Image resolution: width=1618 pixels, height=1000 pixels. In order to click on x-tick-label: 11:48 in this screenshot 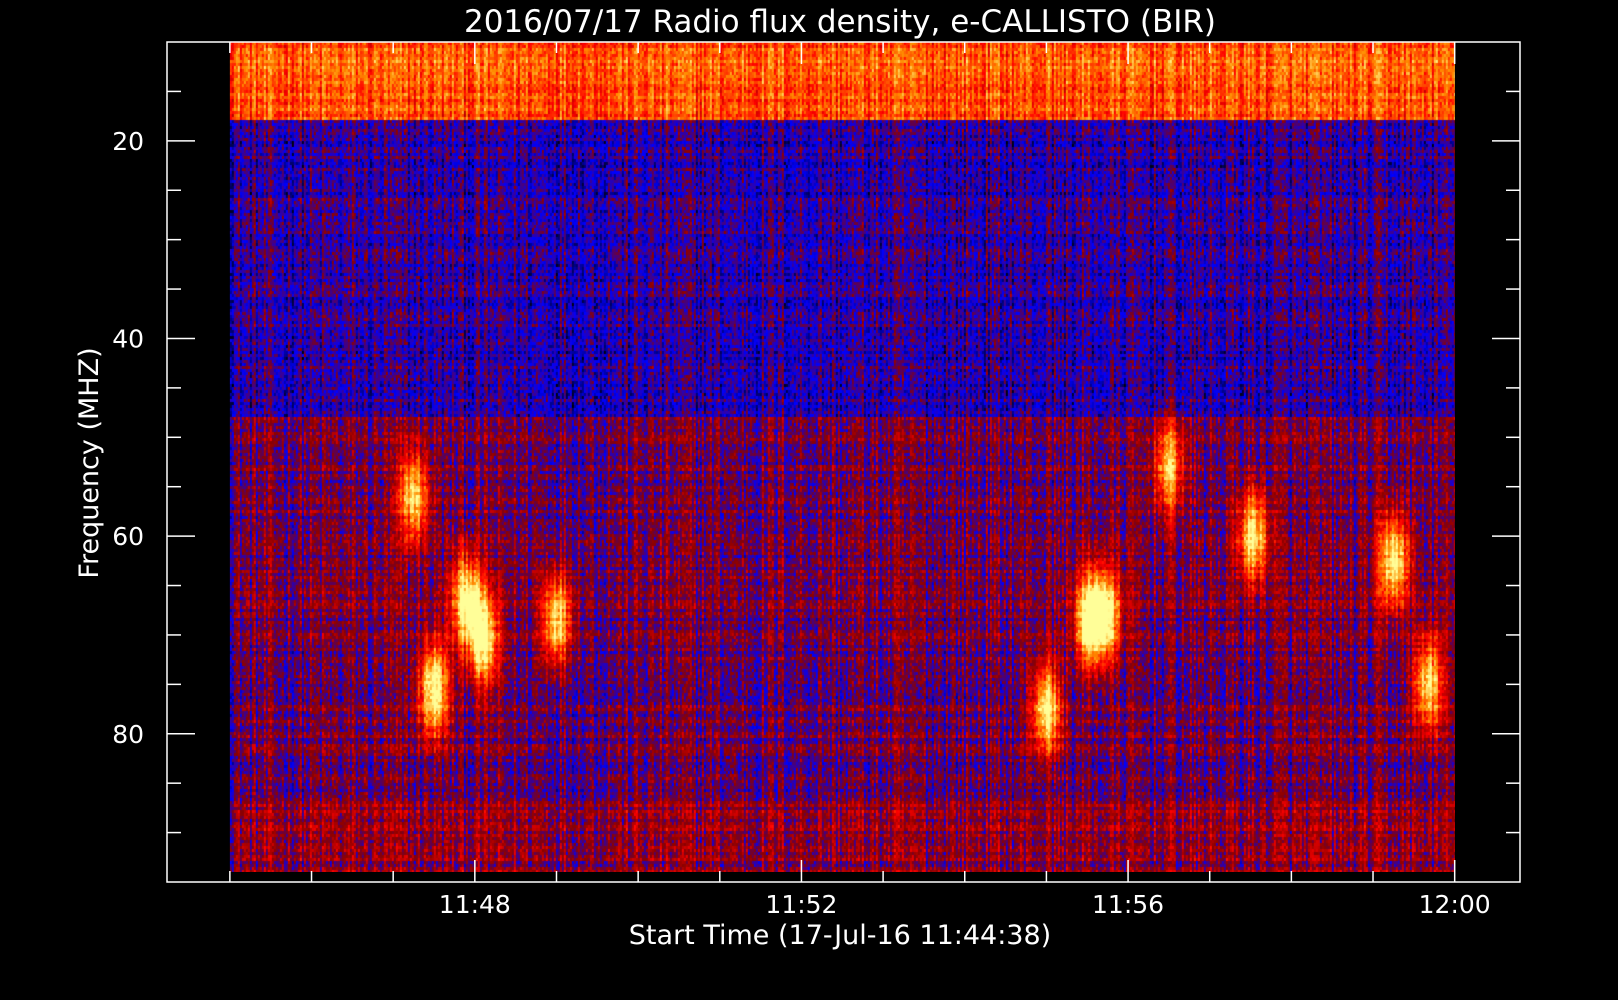, I will do `click(475, 904)`.